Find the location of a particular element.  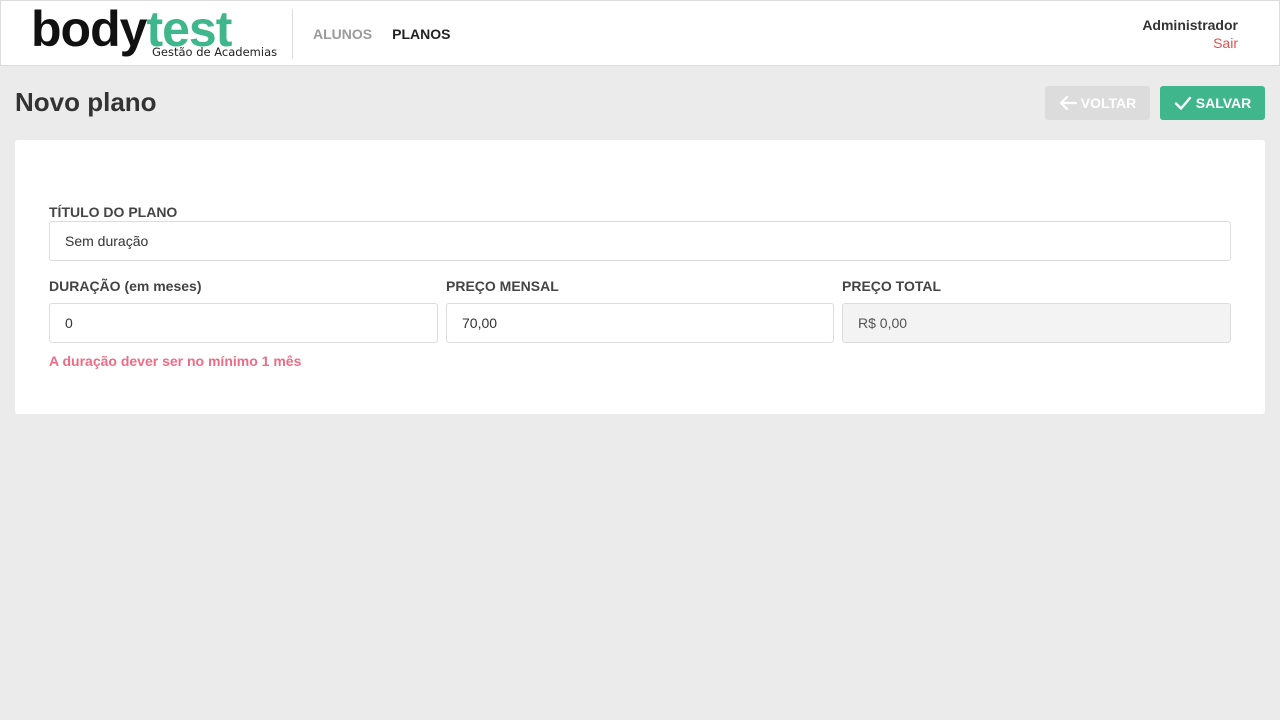

duration-input: 0 is located at coordinates (243, 323).